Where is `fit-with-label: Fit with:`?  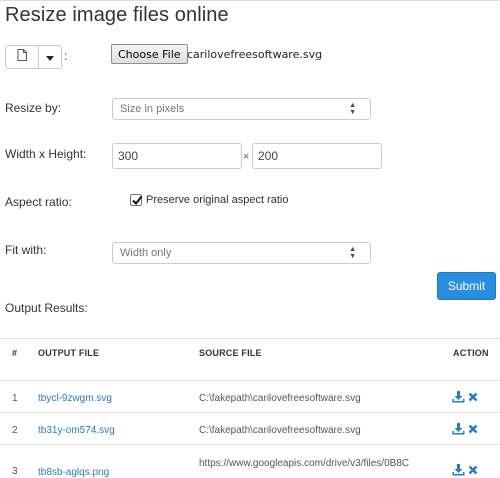 fit-with-label: Fit with: is located at coordinates (26, 250).